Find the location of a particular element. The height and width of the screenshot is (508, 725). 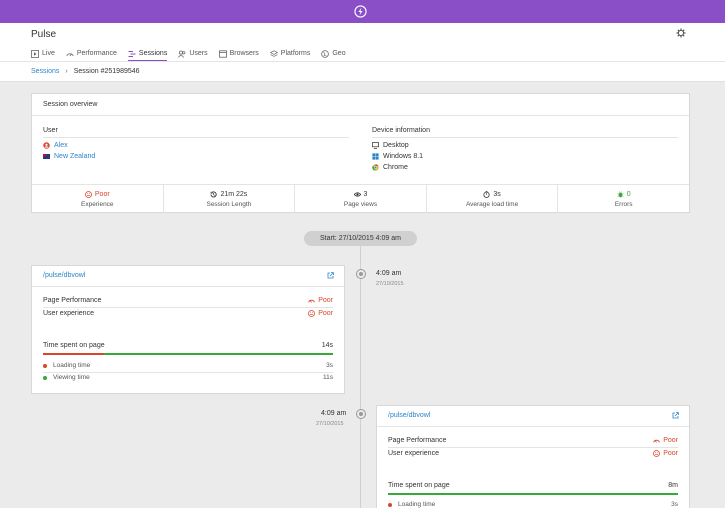

history-clock-icon is located at coordinates (214, 194).